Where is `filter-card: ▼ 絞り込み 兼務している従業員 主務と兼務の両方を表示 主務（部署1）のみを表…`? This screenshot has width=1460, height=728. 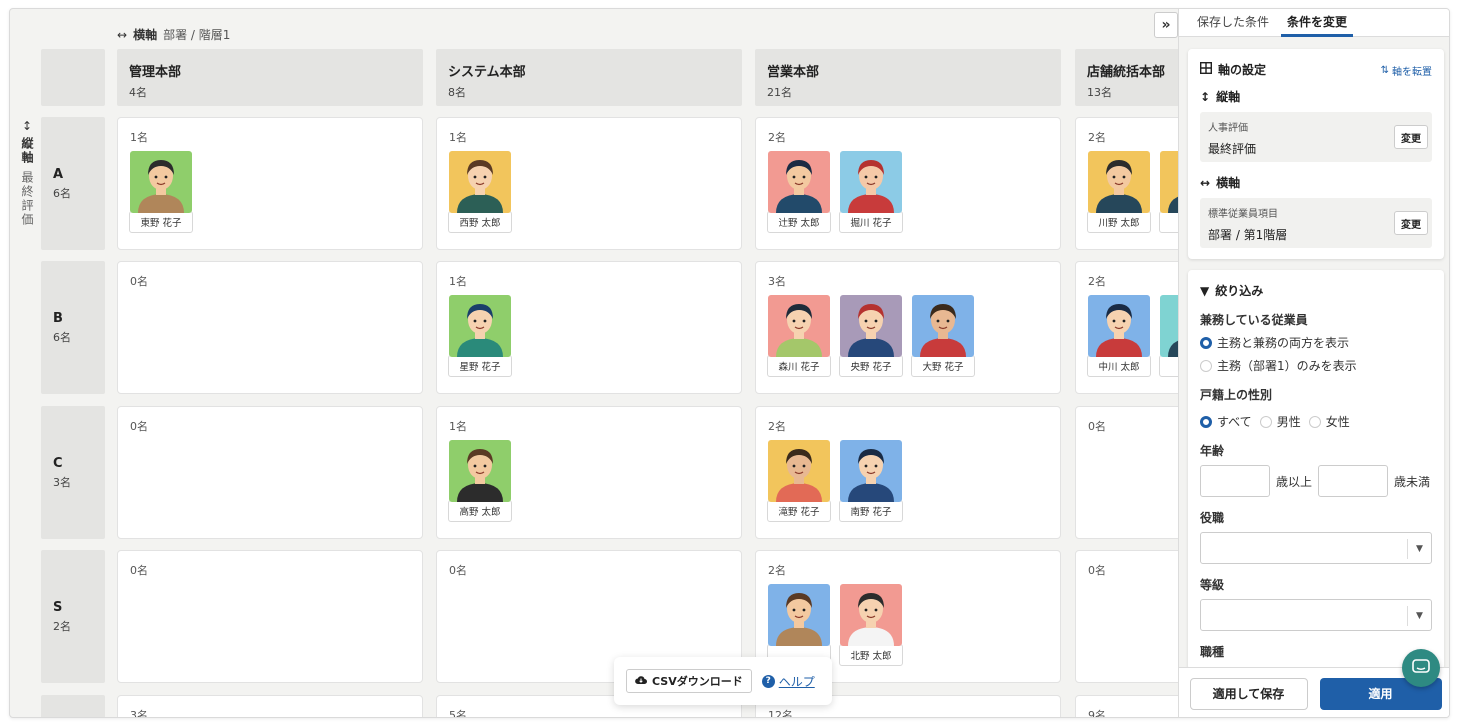 filter-card: ▼ 絞り込み 兼務している従業員 主務と兼務の両方を表示 主務（部署1）のみを表… is located at coordinates (1316, 470).